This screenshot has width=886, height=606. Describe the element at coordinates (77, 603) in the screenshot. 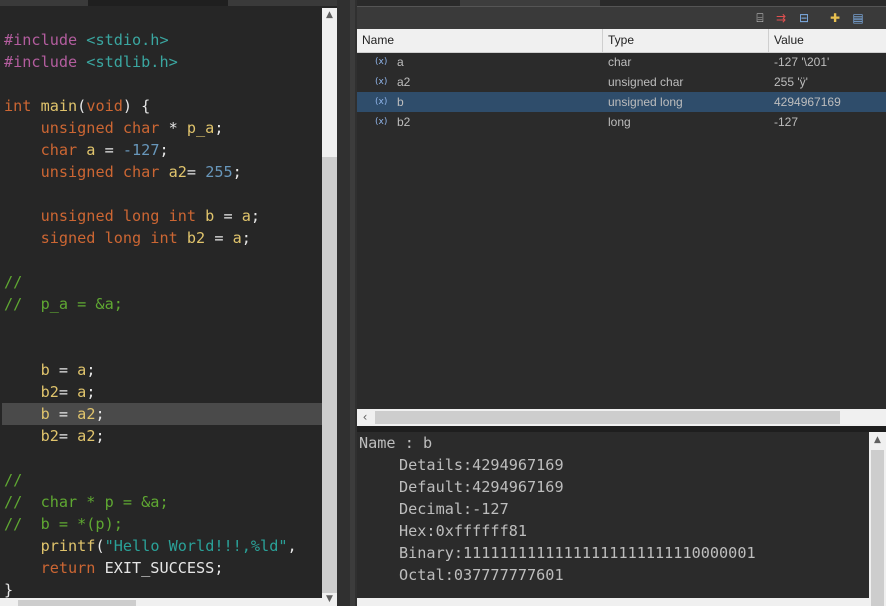

I see `editor-horizontal-scroll-thumb` at that location.